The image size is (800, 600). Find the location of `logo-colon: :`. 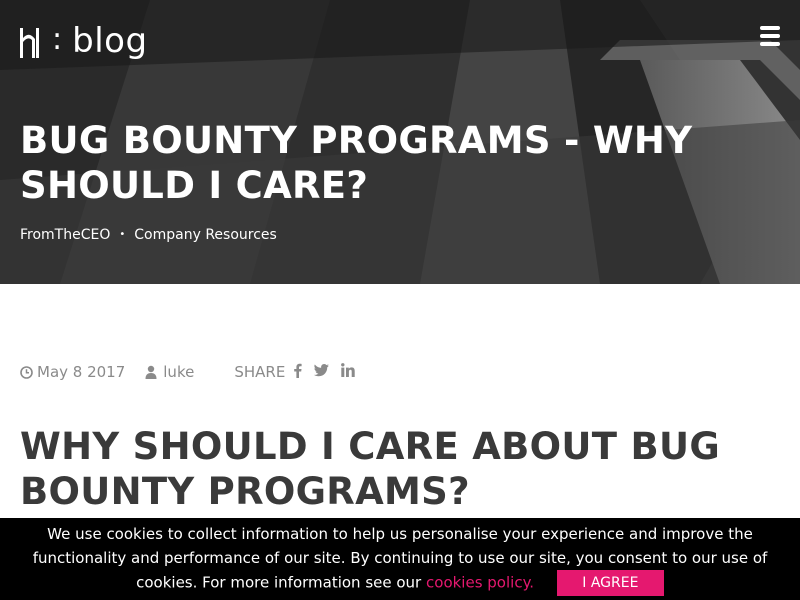

logo-colon: : is located at coordinates (57, 39).